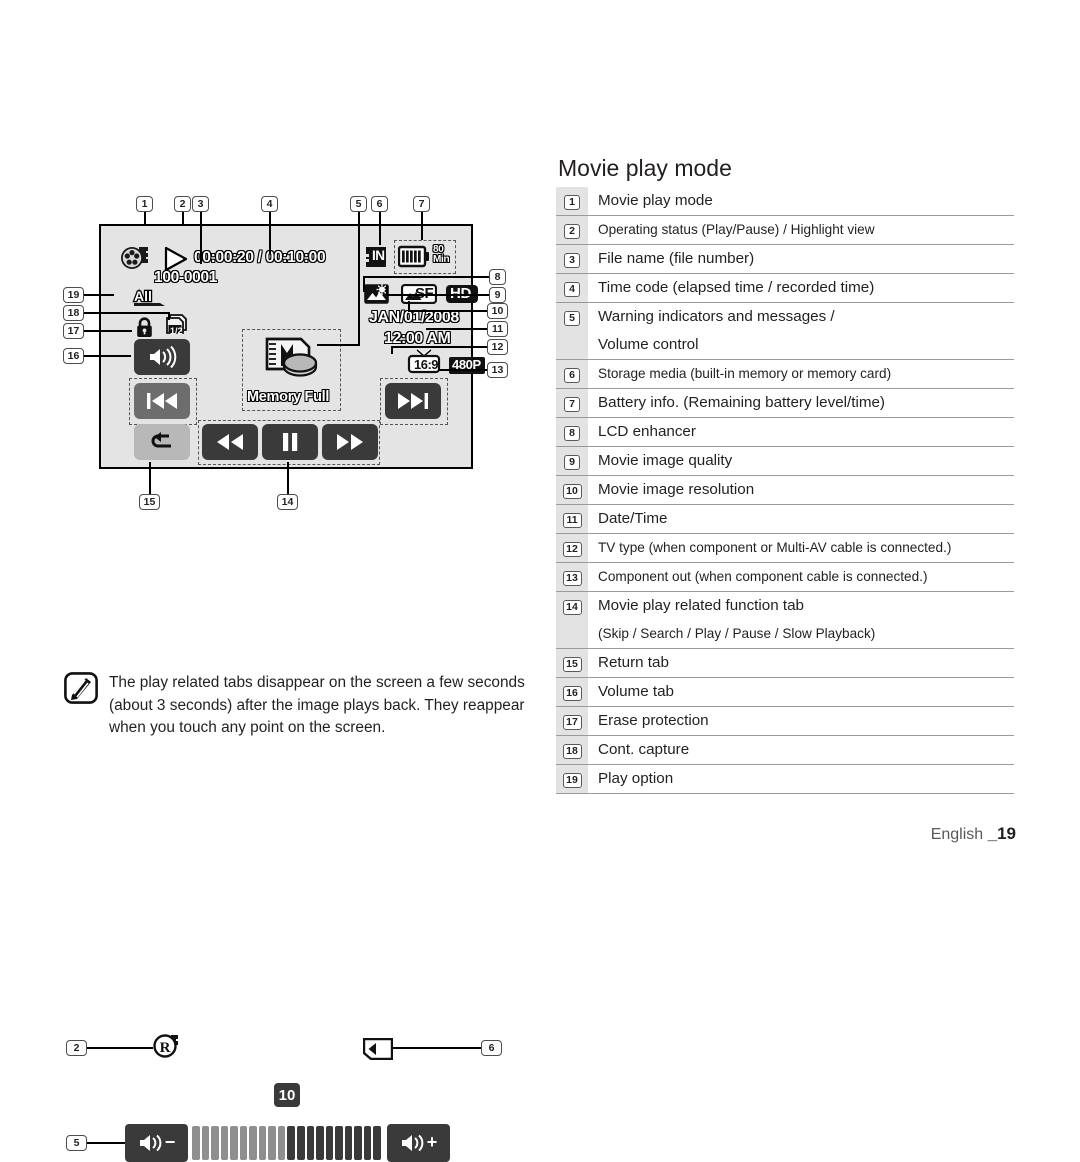 The height and width of the screenshot is (1162, 1080). Describe the element at coordinates (572, 230) in the screenshot. I see `legend-number-2: 2` at that location.